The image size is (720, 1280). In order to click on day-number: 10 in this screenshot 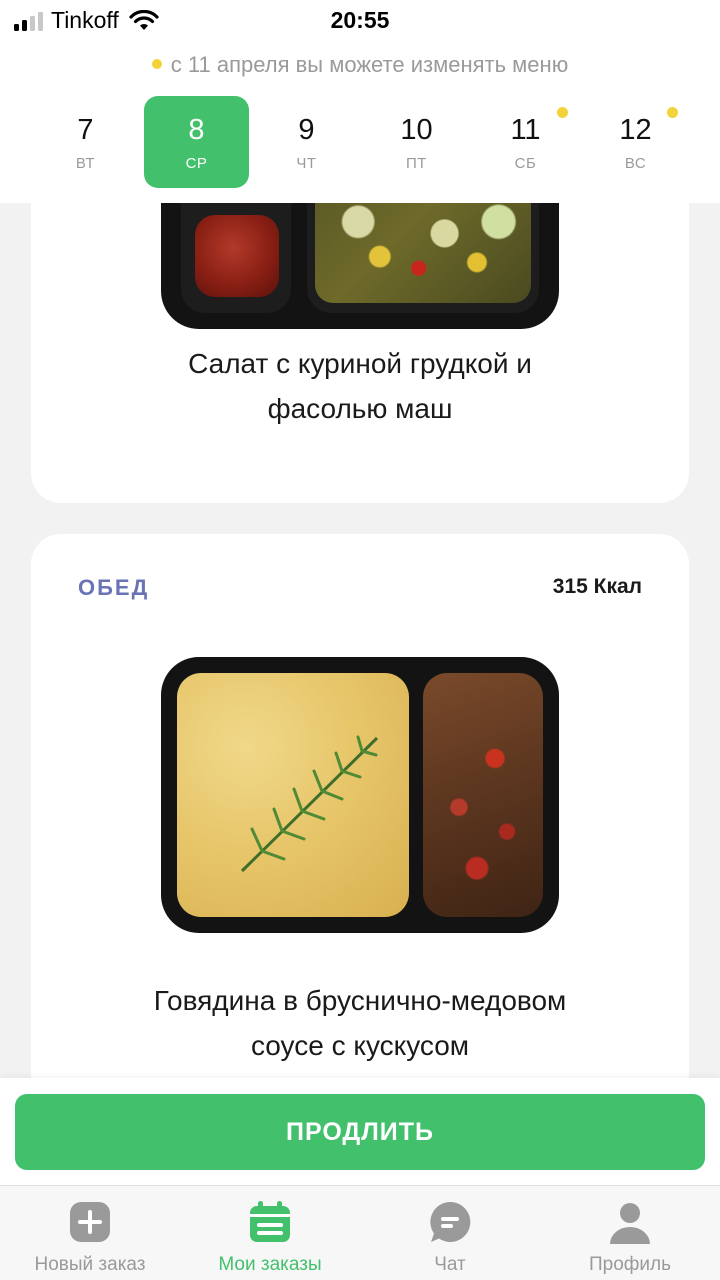, I will do `click(416, 130)`.